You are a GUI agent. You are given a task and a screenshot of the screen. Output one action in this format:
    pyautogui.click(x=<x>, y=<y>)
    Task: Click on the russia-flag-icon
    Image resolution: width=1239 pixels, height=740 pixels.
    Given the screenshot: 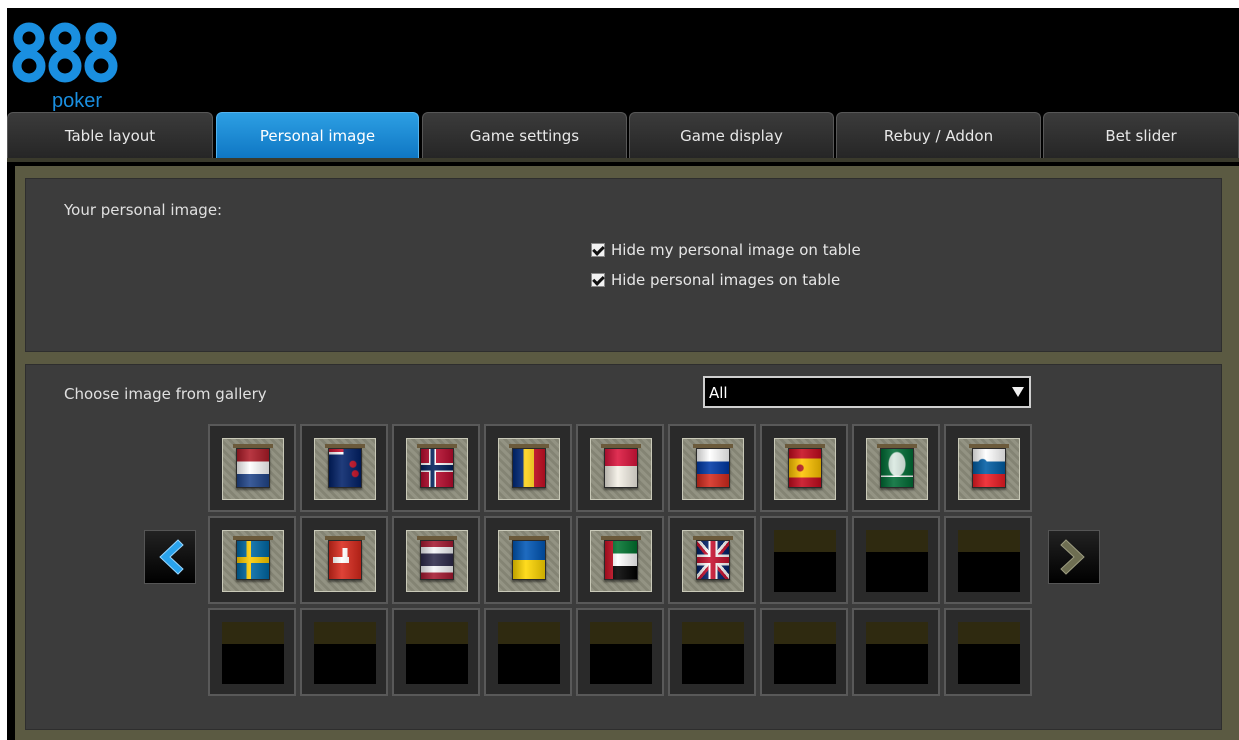 What is the action you would take?
    pyautogui.click(x=713, y=468)
    